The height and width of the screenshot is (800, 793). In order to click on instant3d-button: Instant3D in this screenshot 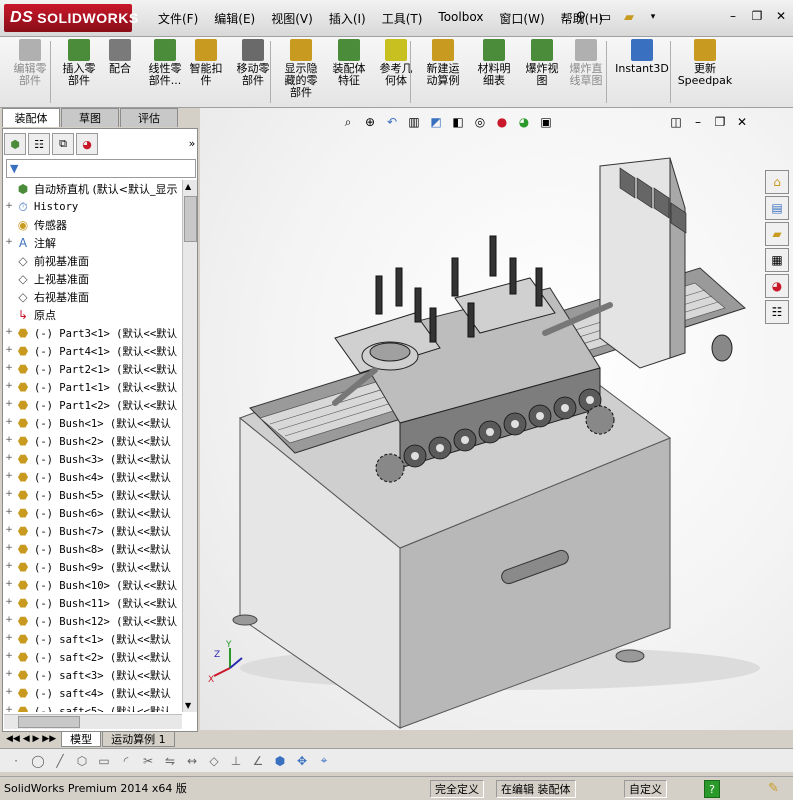, I will do `click(642, 72)`.